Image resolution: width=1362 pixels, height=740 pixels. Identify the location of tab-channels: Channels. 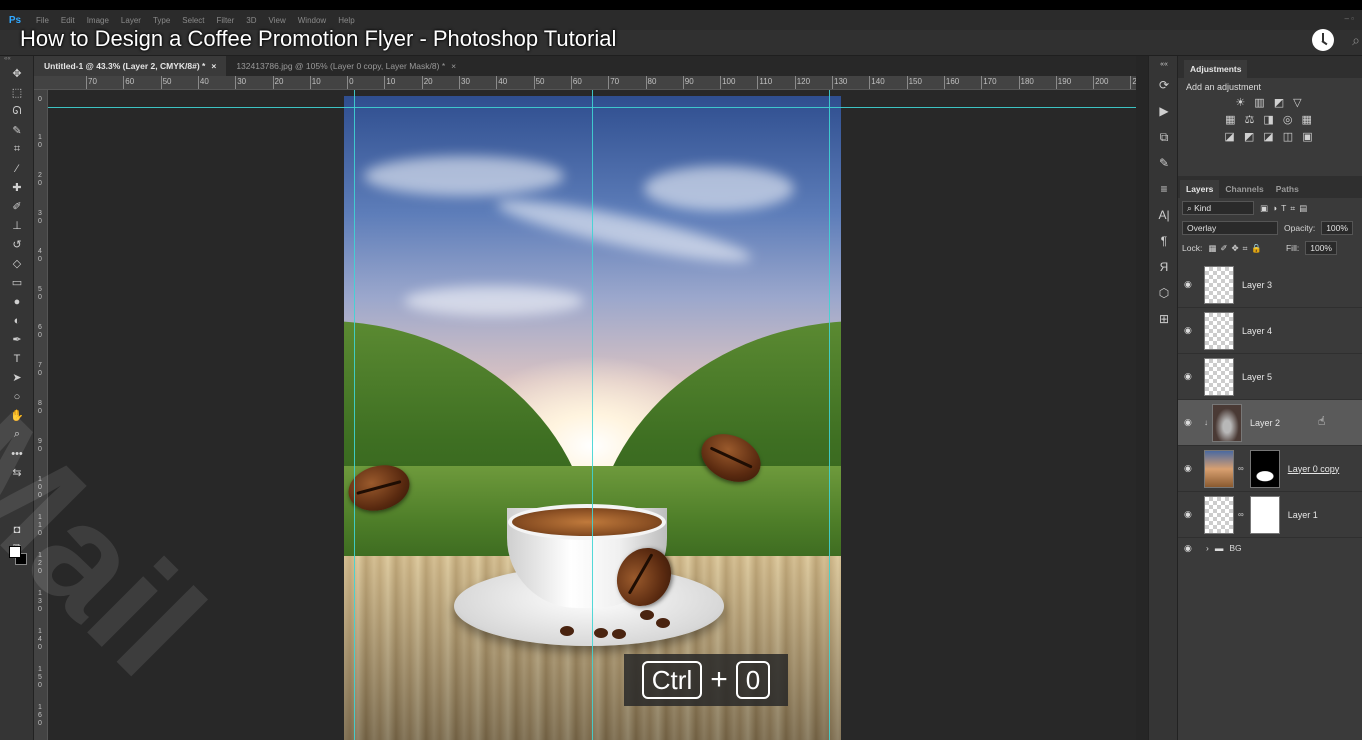
(1244, 189).